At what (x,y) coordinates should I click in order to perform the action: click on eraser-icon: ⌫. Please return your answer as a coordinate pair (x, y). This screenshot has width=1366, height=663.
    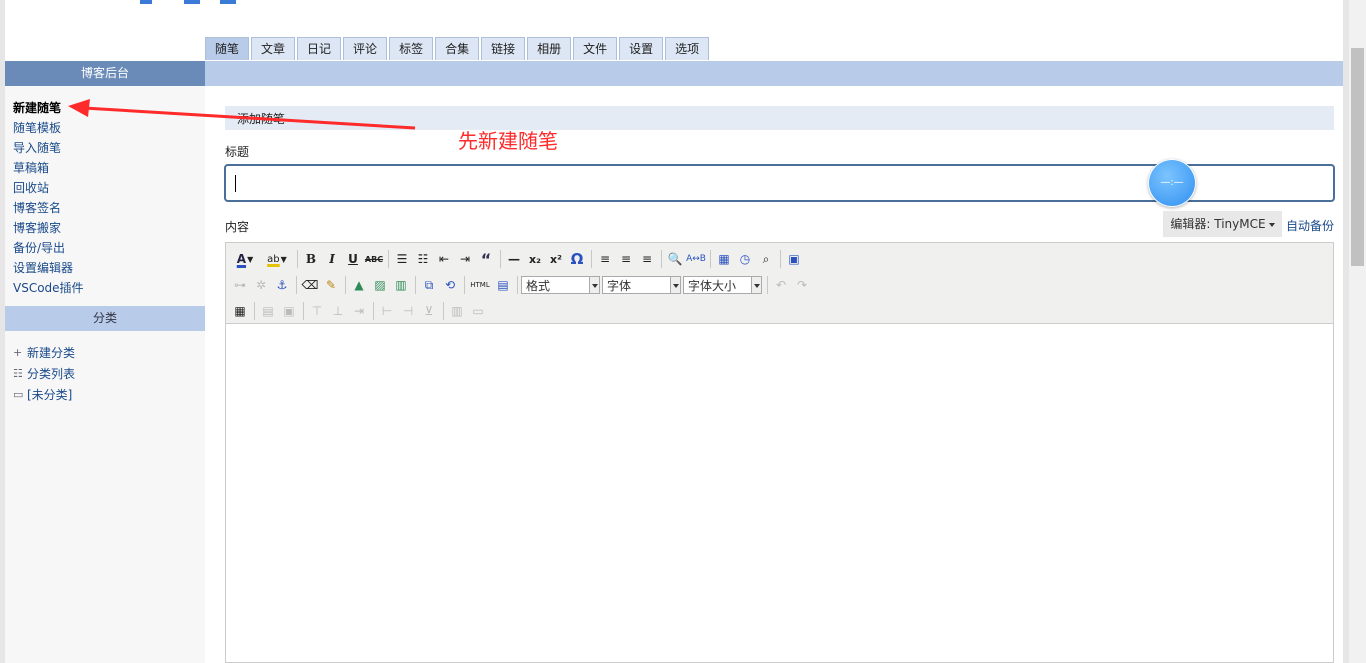
    Looking at the image, I should click on (310, 285).